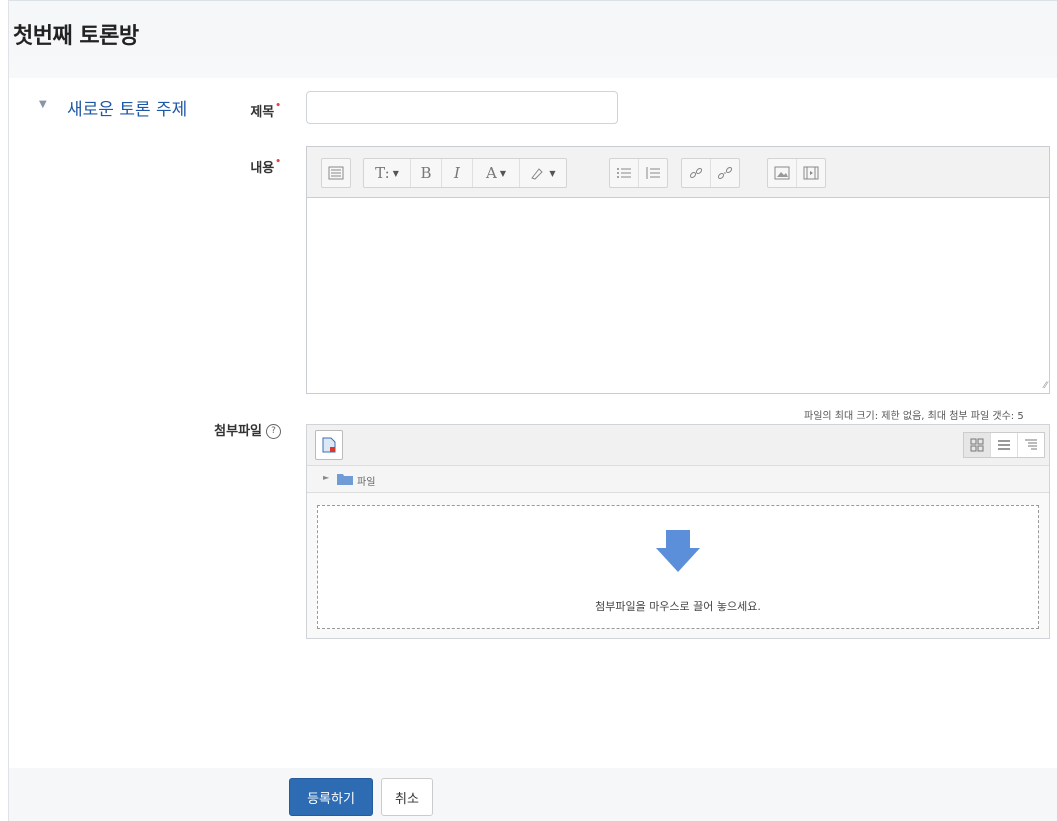 This screenshot has height=821, width=1057. Describe the element at coordinates (262, 168) in the screenshot. I see `message-label-text: 내용` at that location.